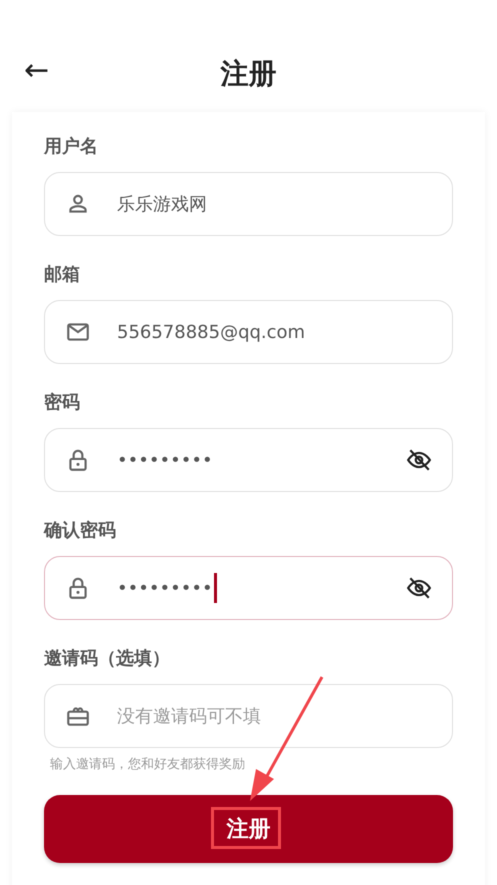 This screenshot has height=885, width=497. What do you see at coordinates (215, 588) in the screenshot?
I see `text-caret` at bounding box center [215, 588].